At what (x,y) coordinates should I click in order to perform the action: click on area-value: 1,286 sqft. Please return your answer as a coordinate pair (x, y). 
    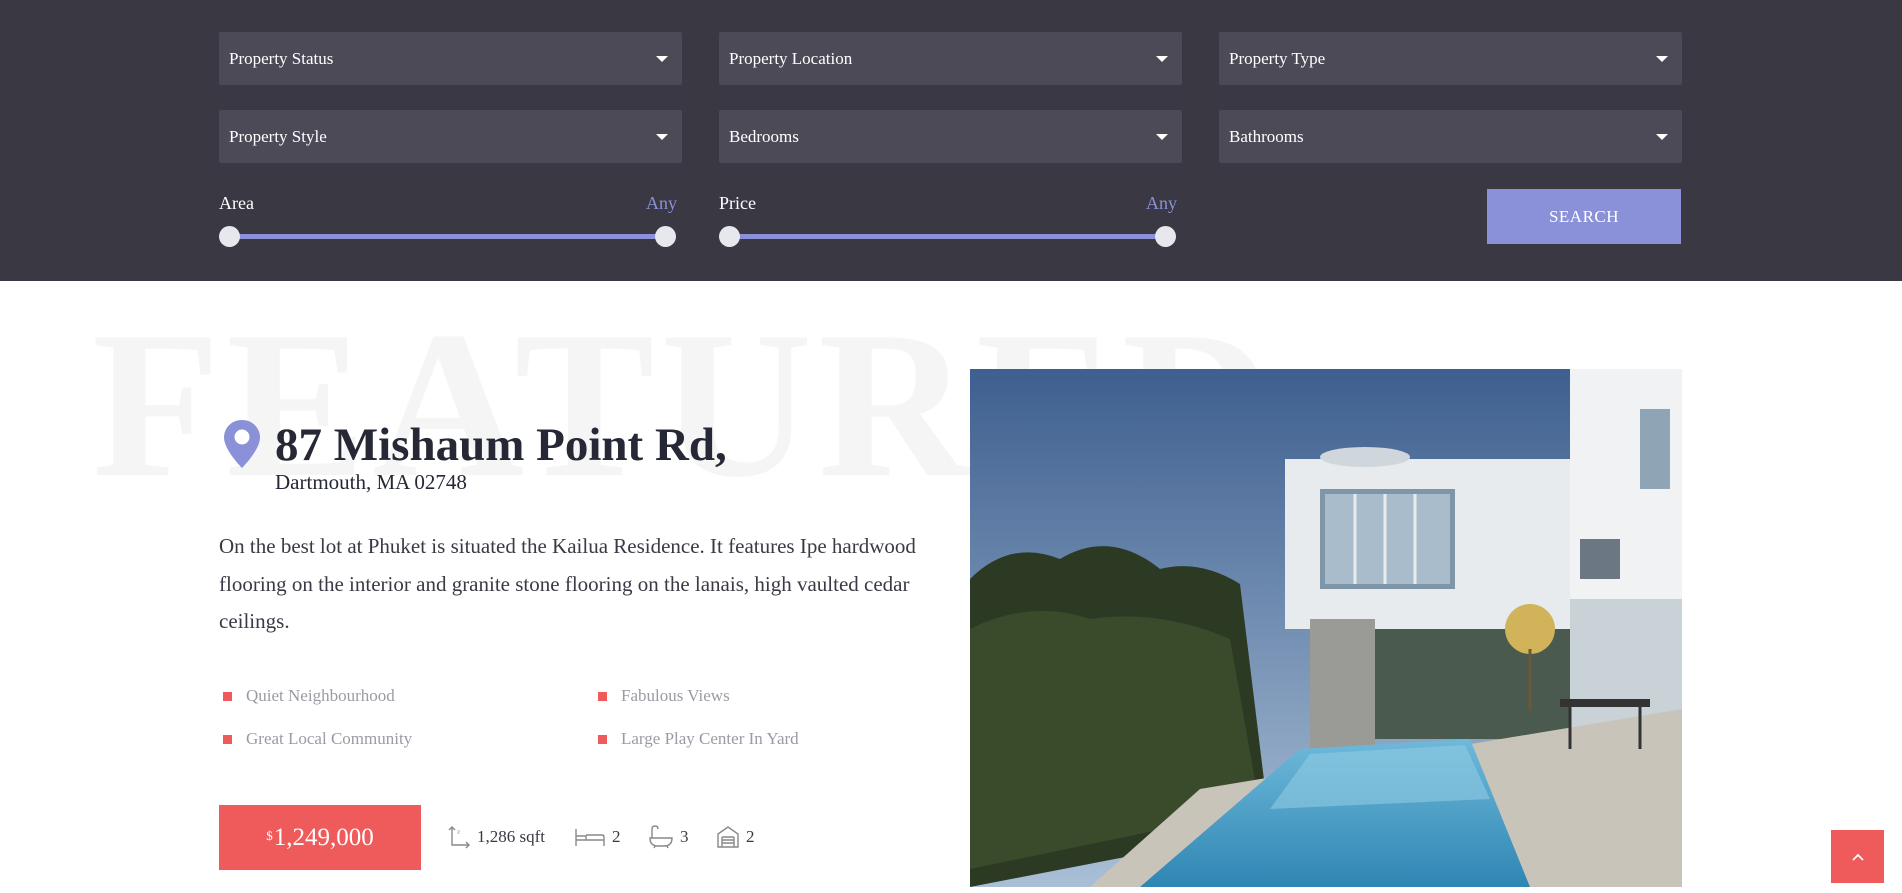
    Looking at the image, I should click on (511, 836).